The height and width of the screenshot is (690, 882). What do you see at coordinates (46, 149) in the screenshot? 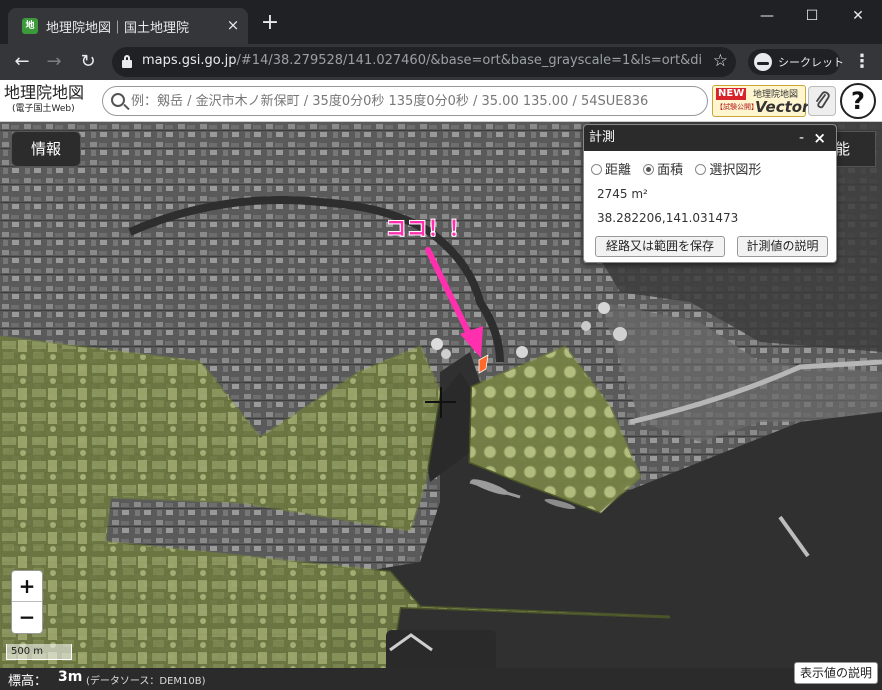
I see `info-button: 情報` at bounding box center [46, 149].